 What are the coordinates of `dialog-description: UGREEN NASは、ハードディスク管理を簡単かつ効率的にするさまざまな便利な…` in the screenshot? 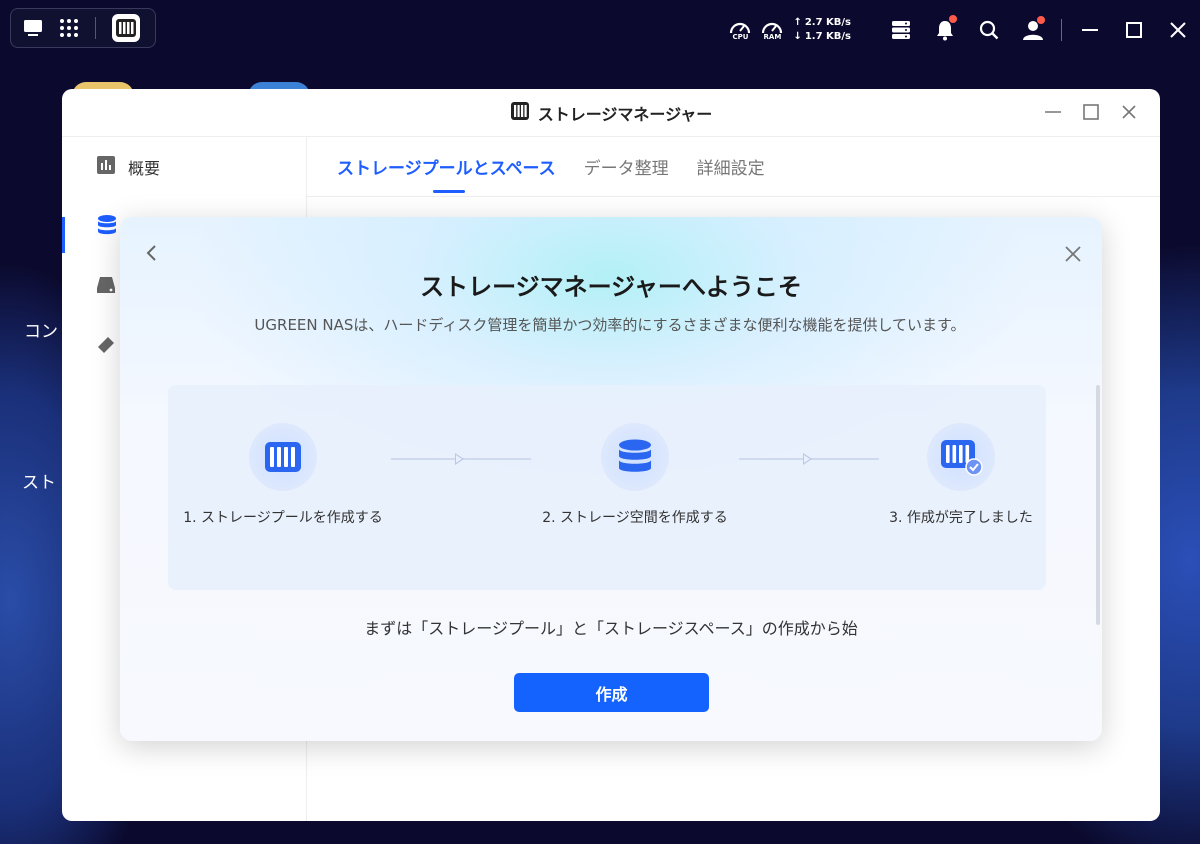 It's located at (610, 325).